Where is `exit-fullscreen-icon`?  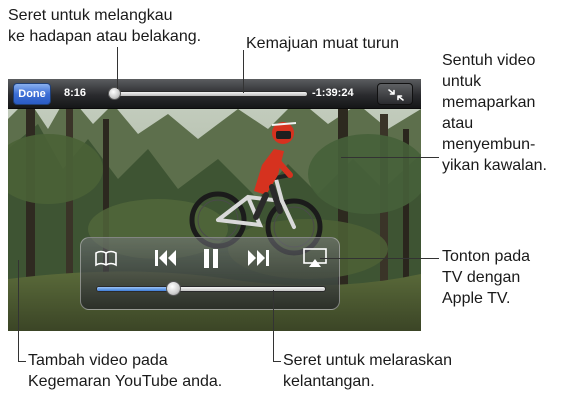 exit-fullscreen-icon is located at coordinates (396, 95).